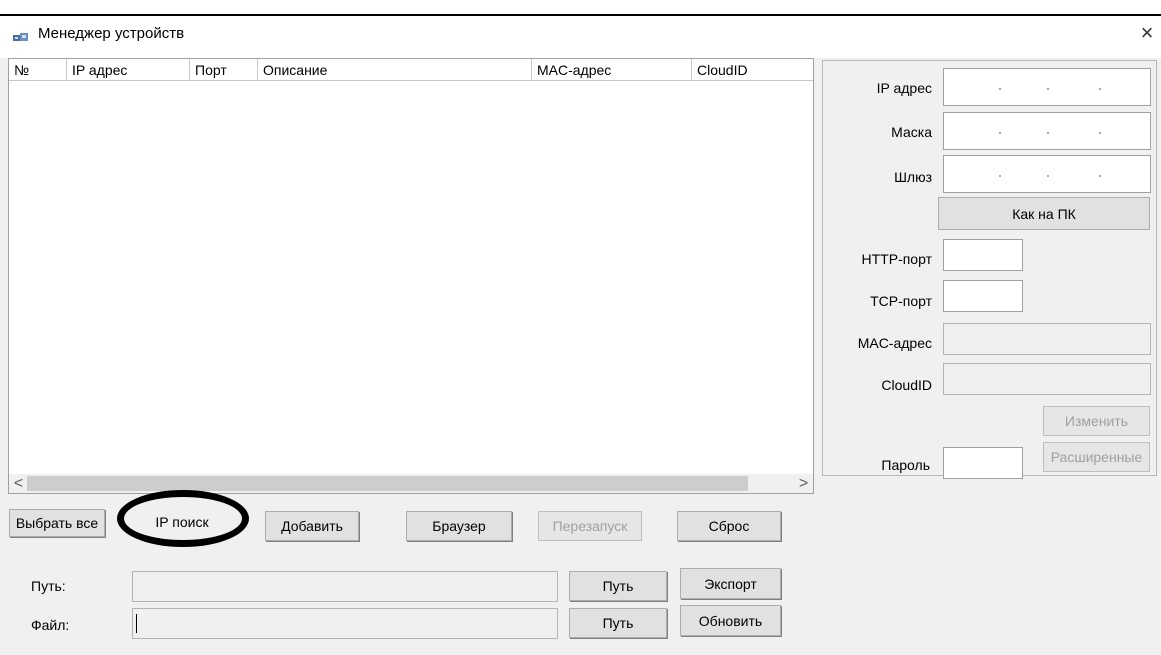  Describe the element at coordinates (345, 623) in the screenshot. I see `file-field` at that location.